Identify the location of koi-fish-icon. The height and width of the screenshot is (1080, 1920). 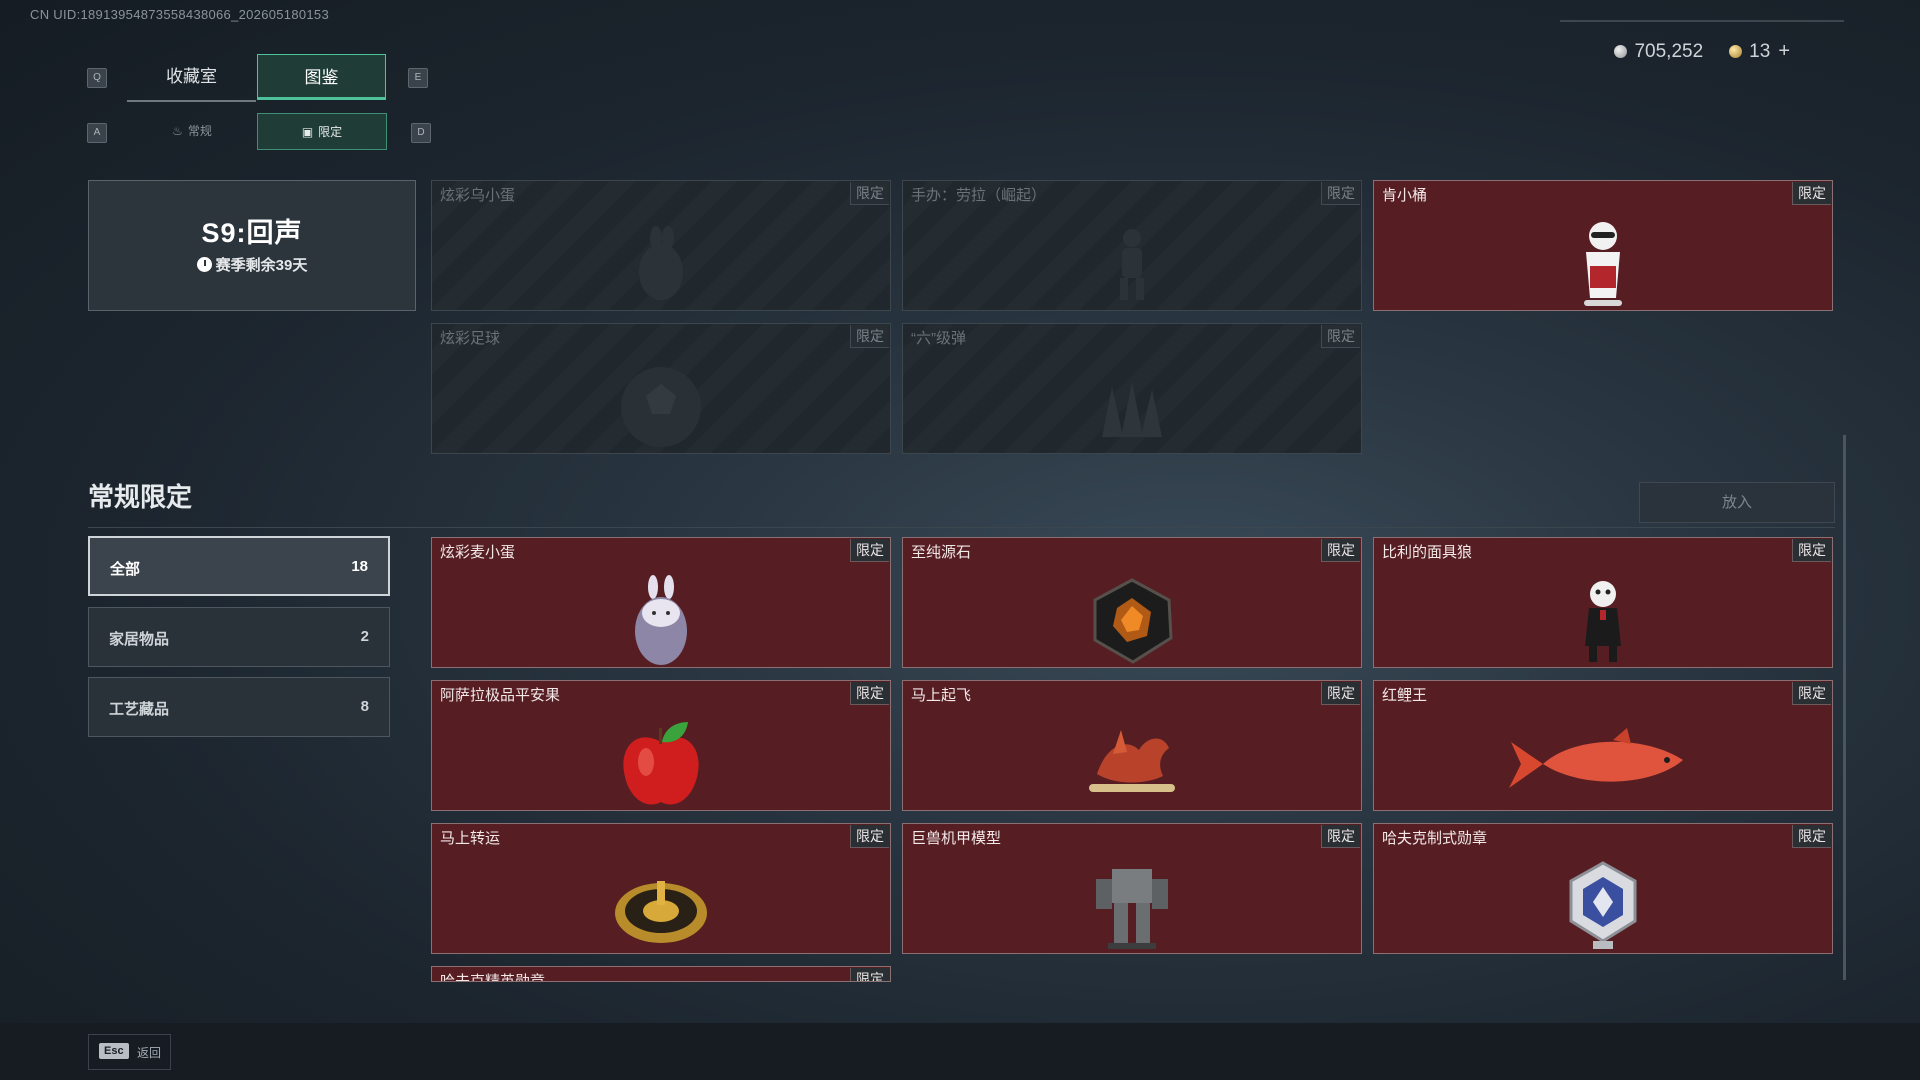
(1596, 757).